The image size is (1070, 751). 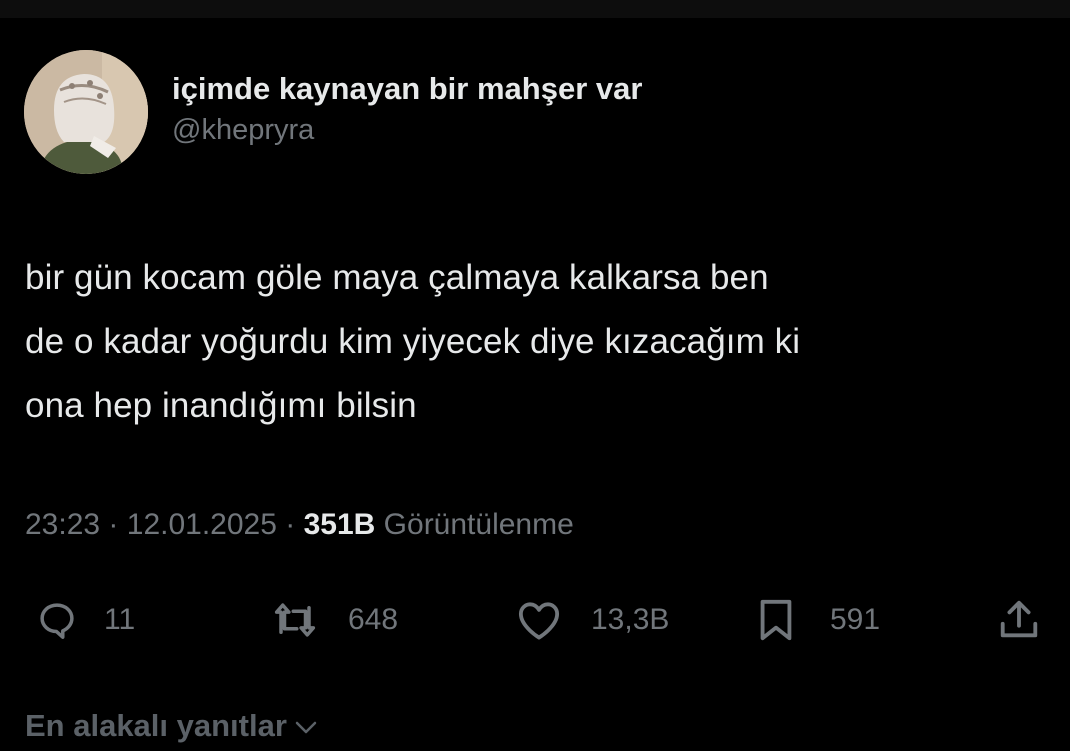 I want to click on tweet-text-line: ona hep inandığımı bilsin, so click(x=221, y=405).